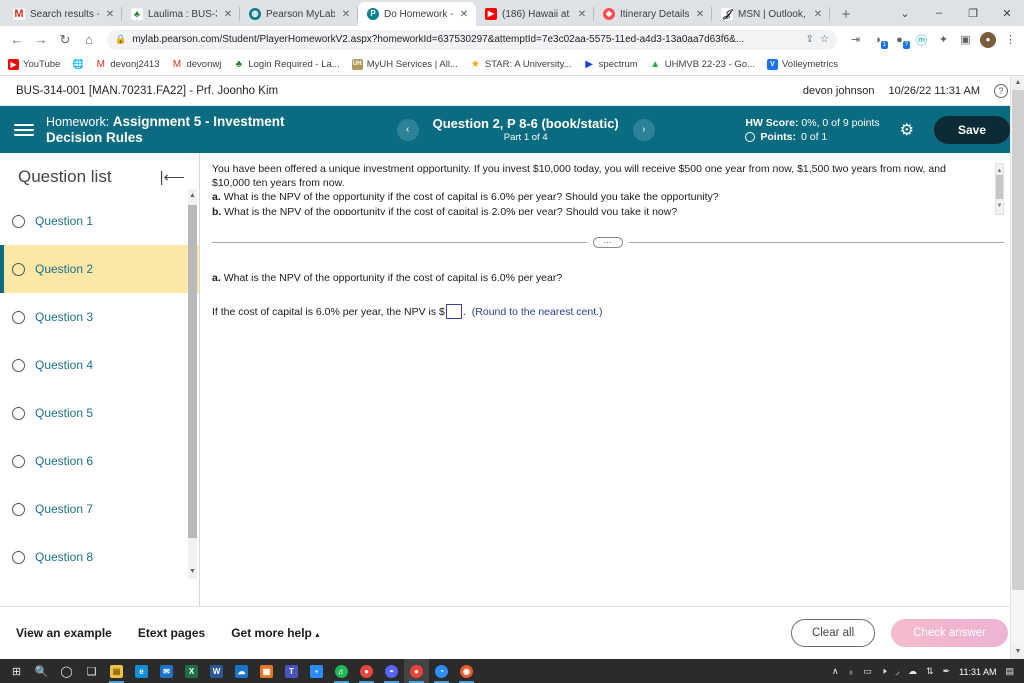 The width and height of the screenshot is (1024, 683). I want to click on sign-in-icon: ⇥, so click(855, 39).